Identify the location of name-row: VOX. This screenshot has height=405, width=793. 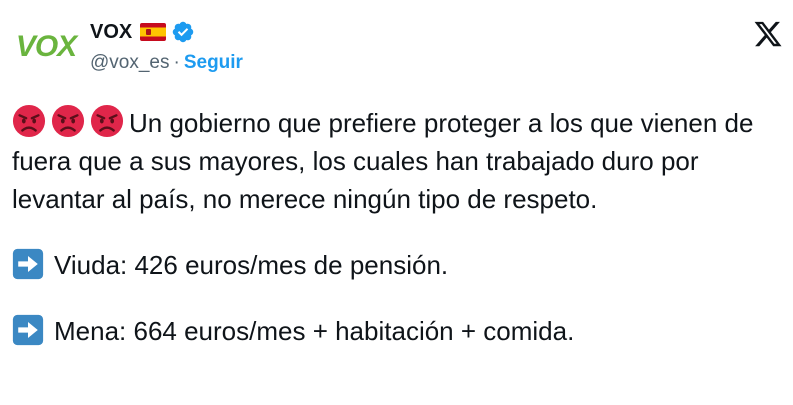
(166, 32).